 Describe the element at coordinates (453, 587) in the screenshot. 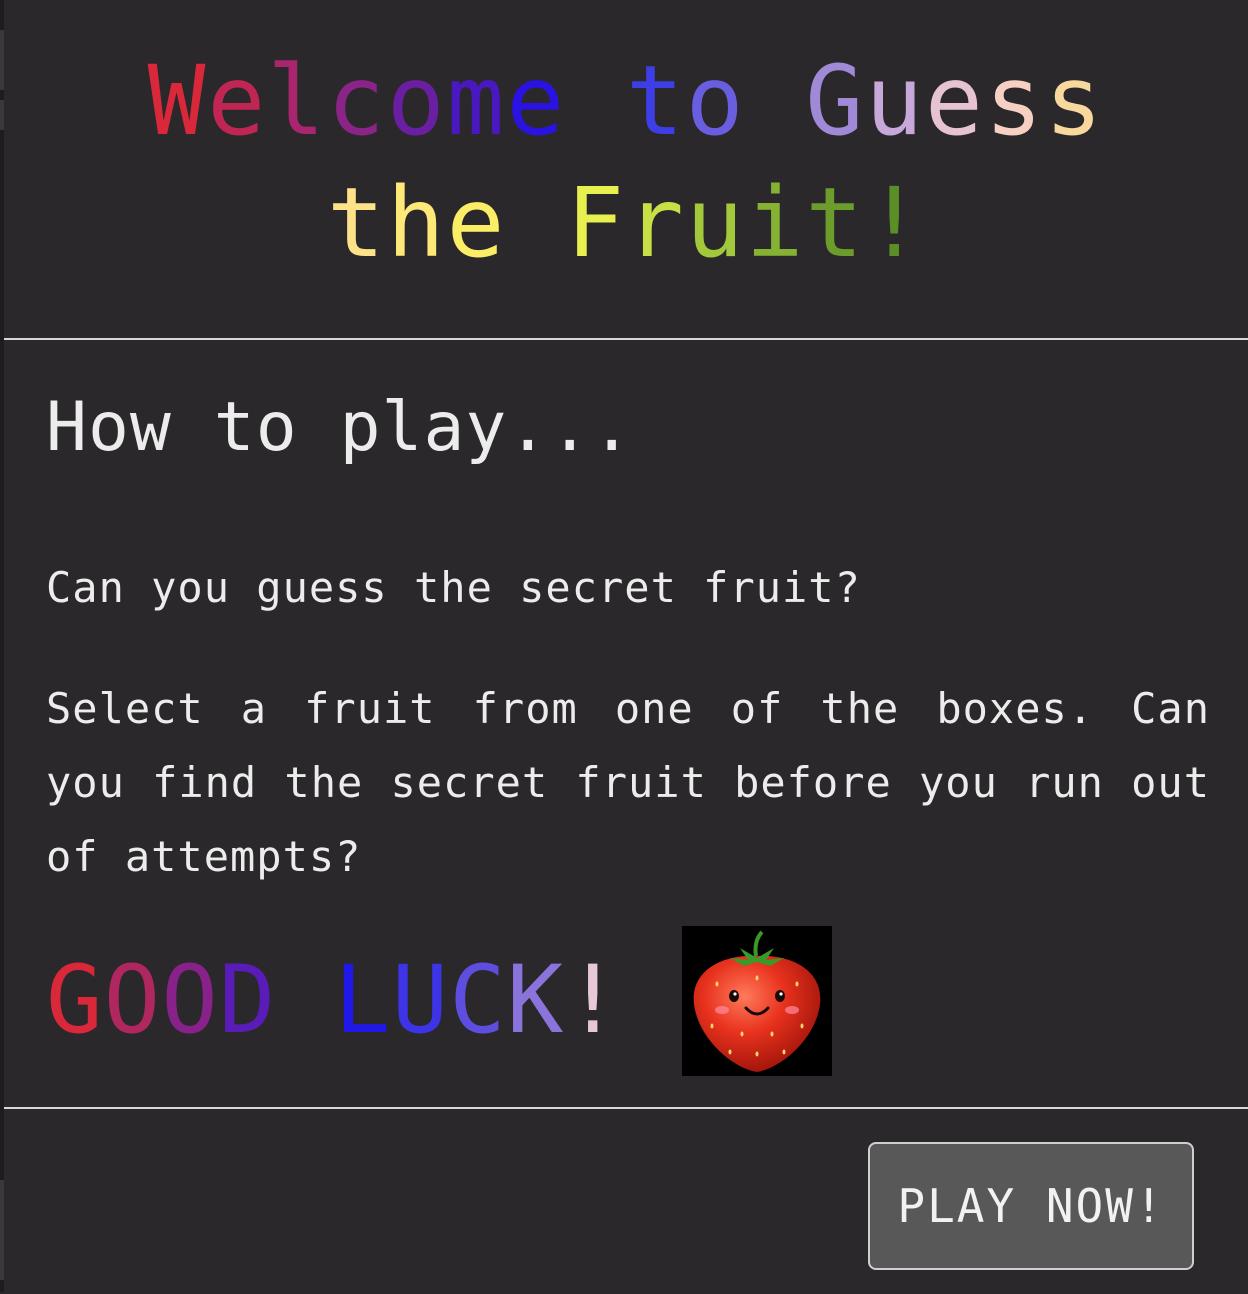

I see `intro-paragraph: Can you guess the secret fruit?` at that location.